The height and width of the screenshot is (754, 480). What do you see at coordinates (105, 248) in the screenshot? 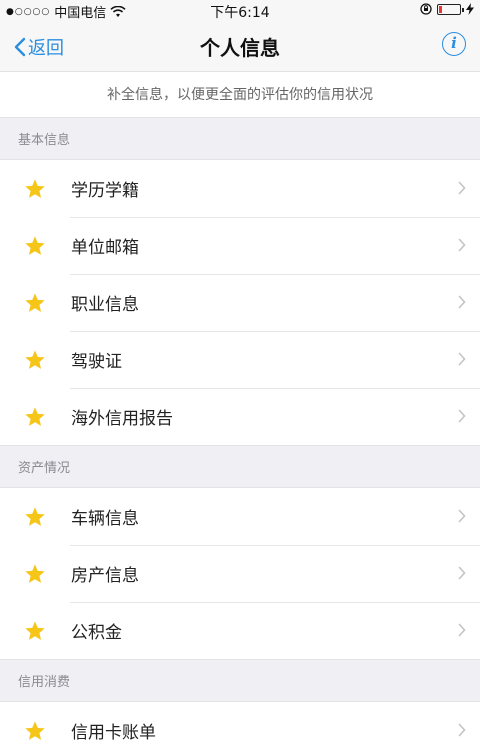
I see `list-item-label: 单位邮箱` at bounding box center [105, 248].